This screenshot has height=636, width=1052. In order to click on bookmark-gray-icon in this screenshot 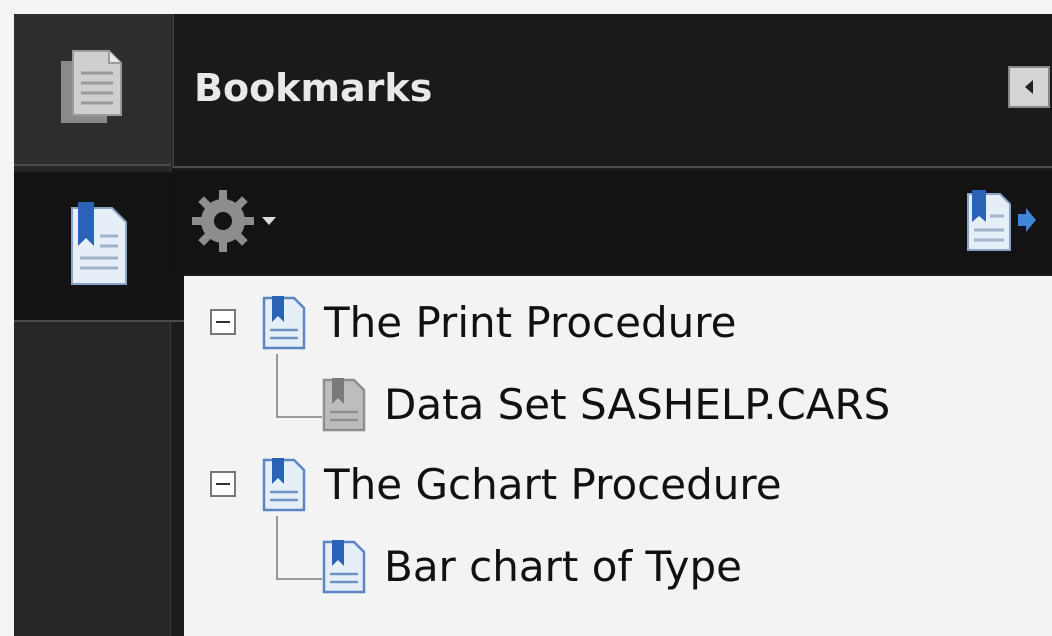, I will do `click(344, 405)`.